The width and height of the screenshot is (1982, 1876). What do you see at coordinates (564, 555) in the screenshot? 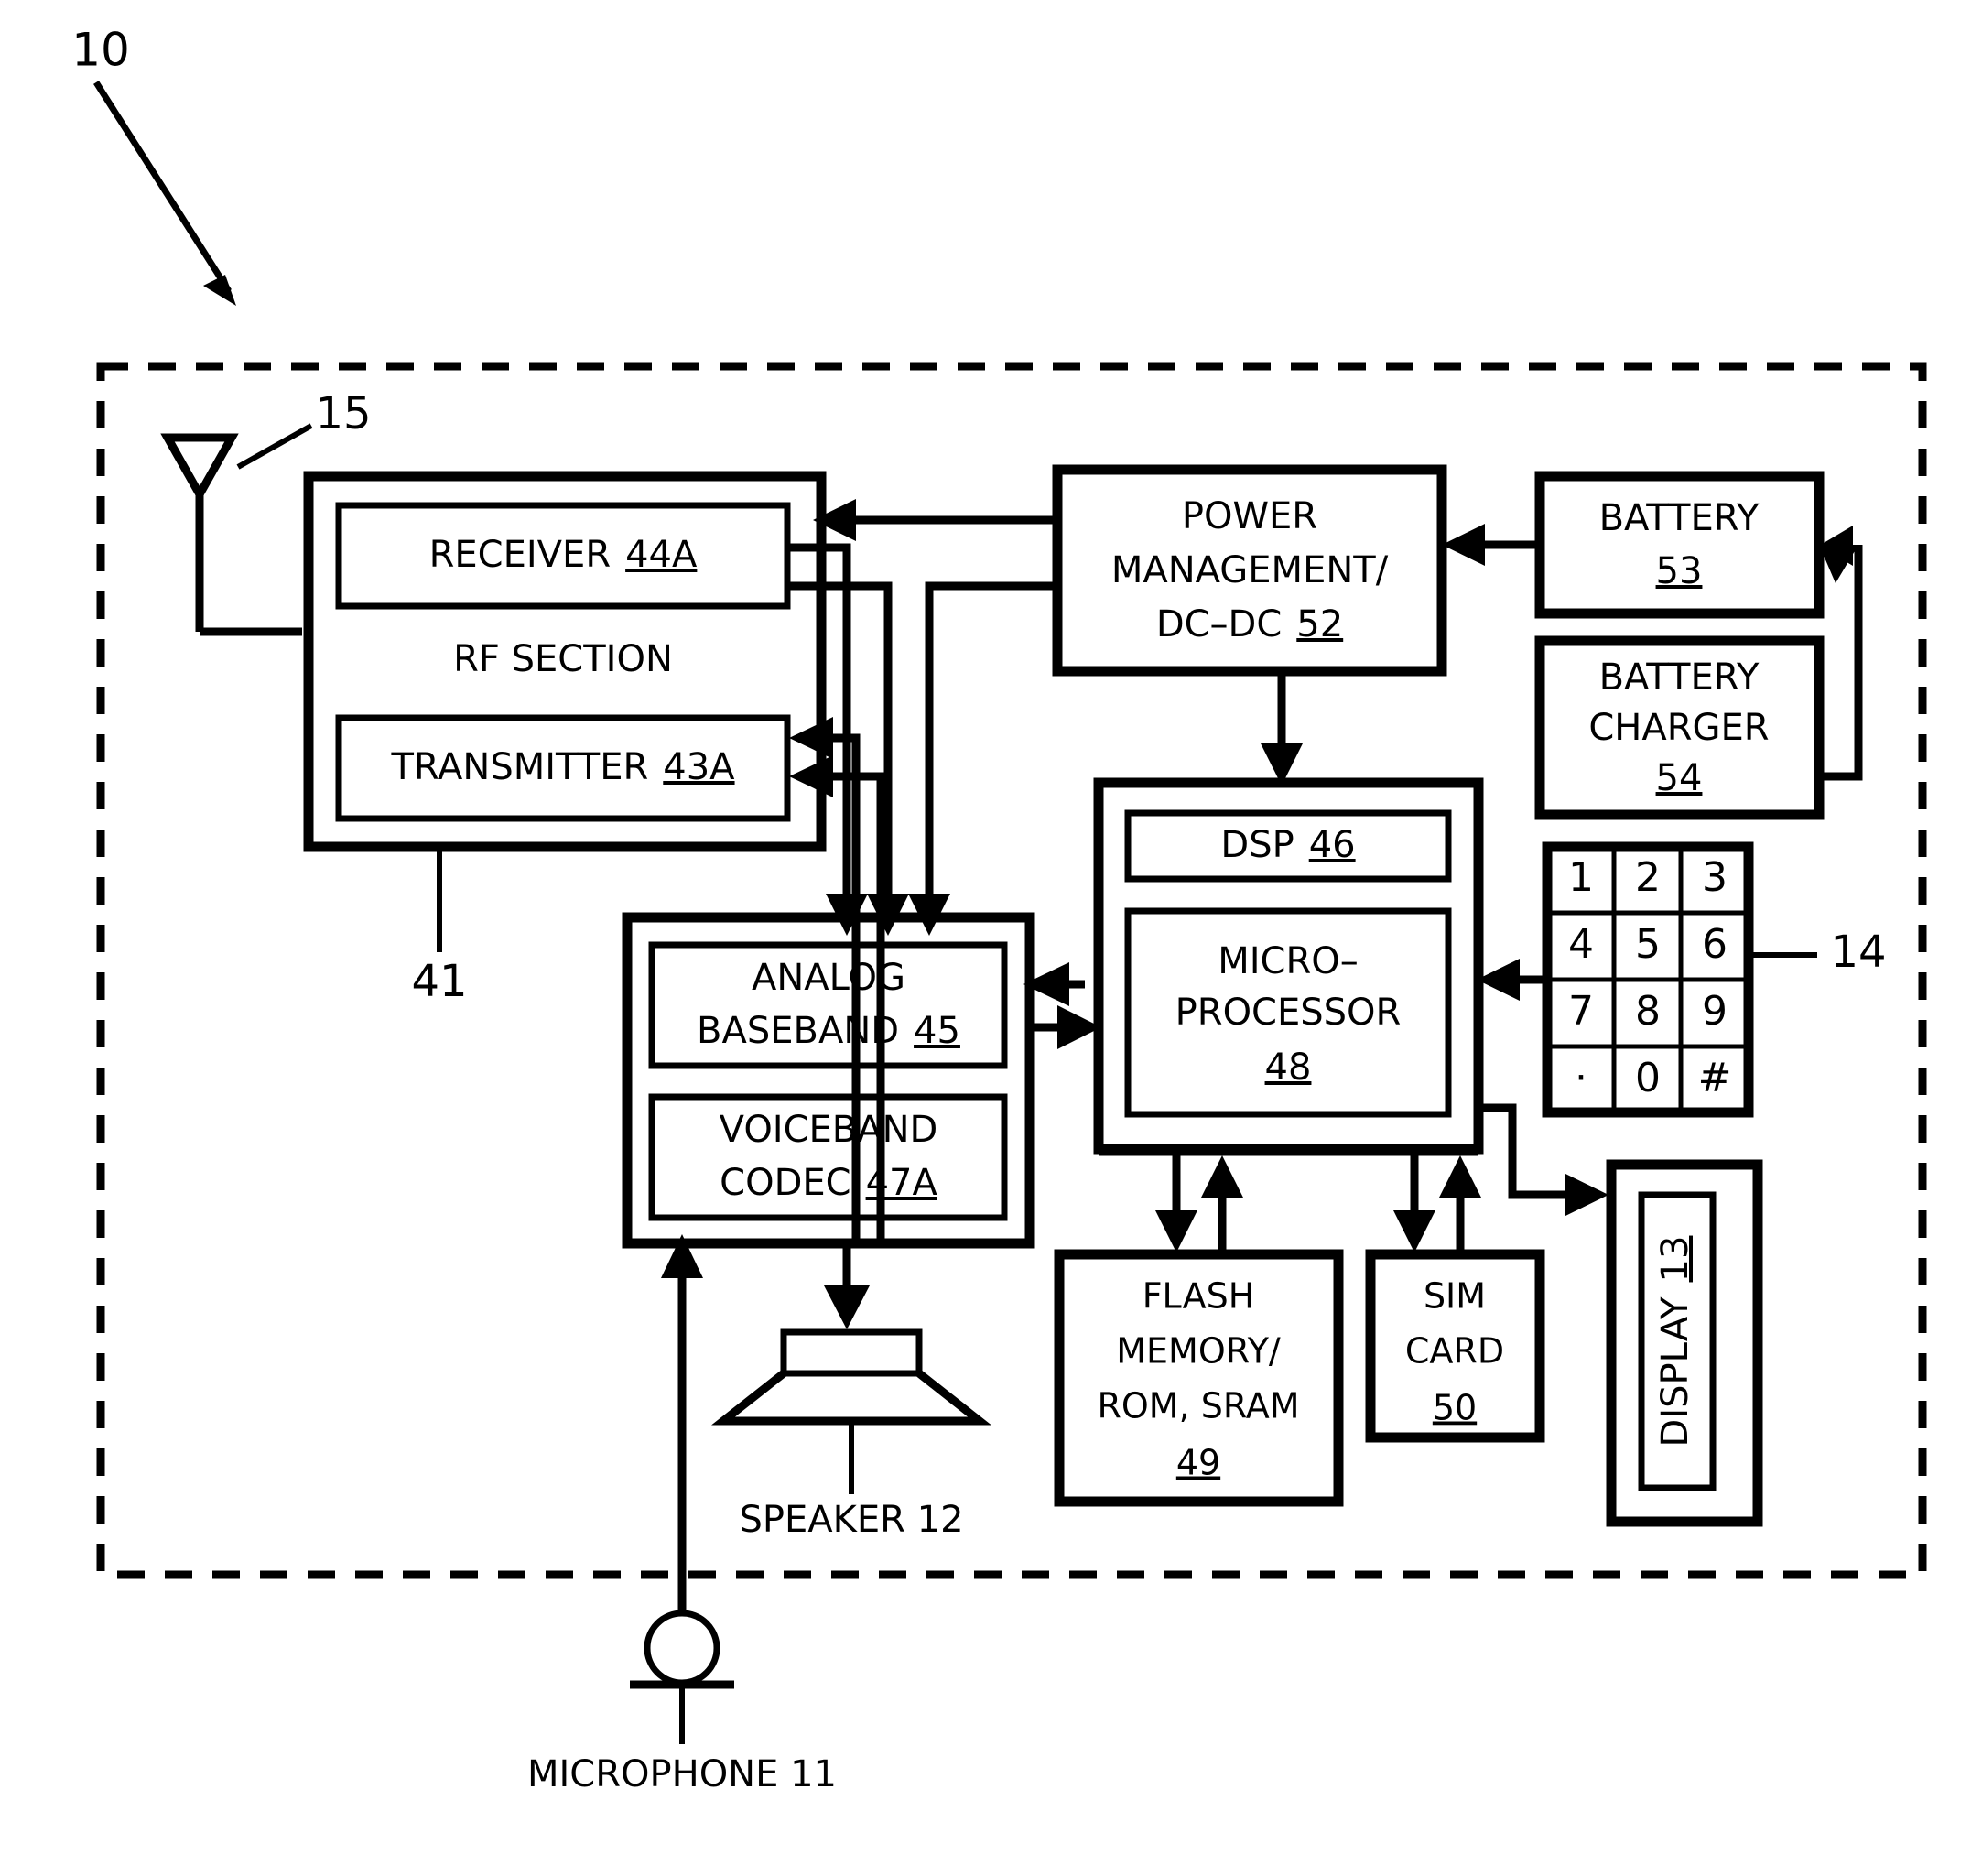
I see `receiver-label: RECEIVER 44A` at bounding box center [564, 555].